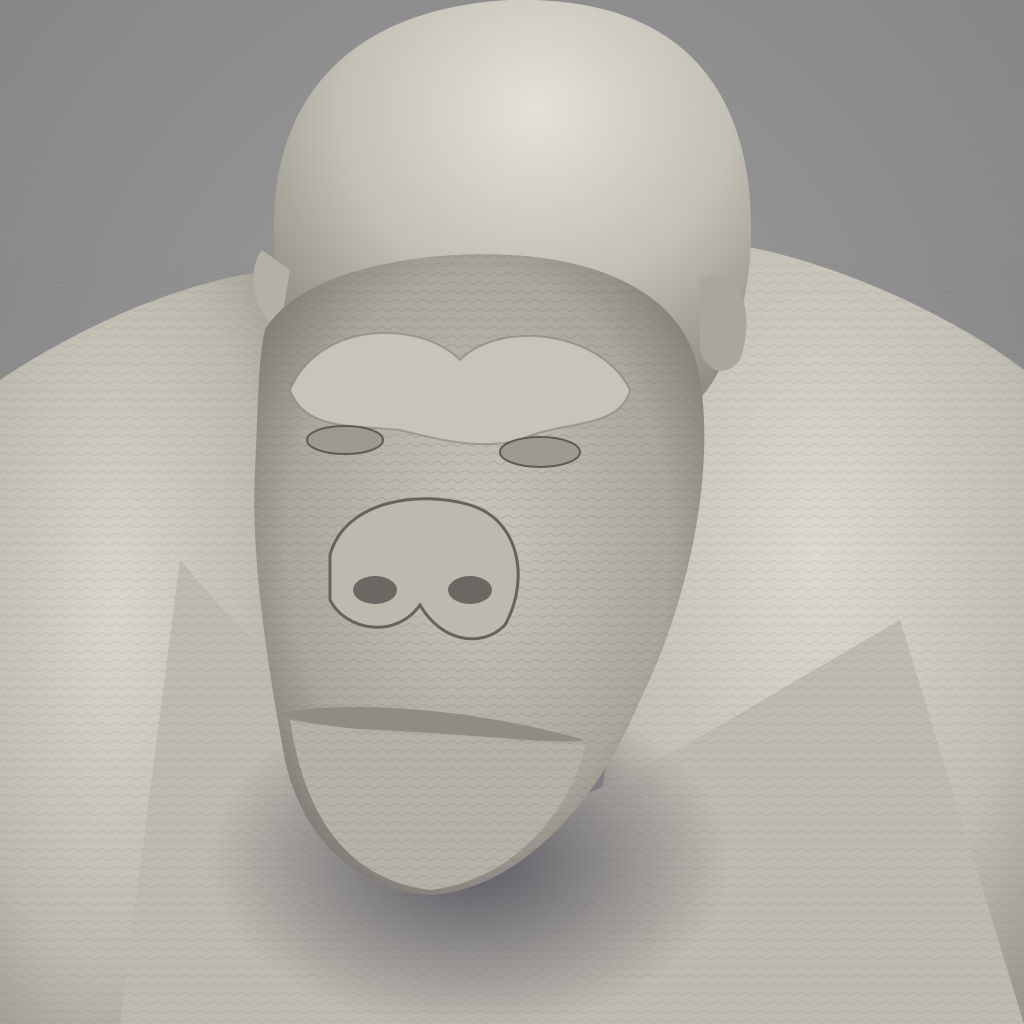 The image size is (1024, 1024). Describe the element at coordinates (345, 440) in the screenshot. I see `left-eye` at that location.